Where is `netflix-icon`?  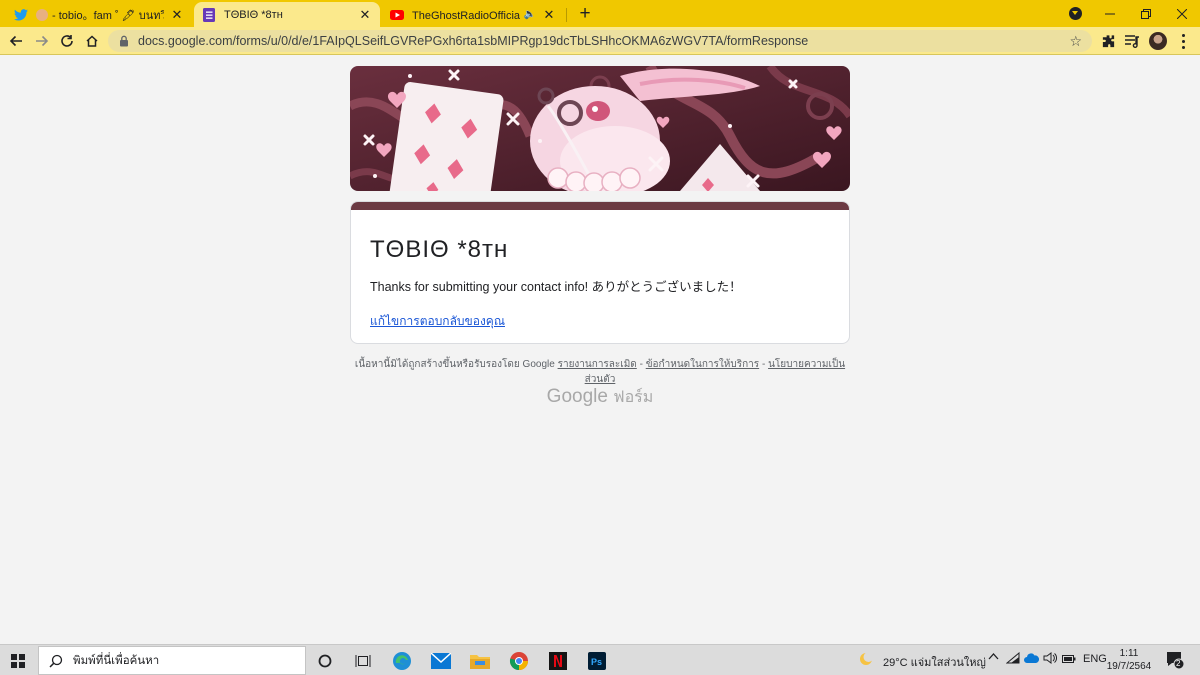 netflix-icon is located at coordinates (558, 661).